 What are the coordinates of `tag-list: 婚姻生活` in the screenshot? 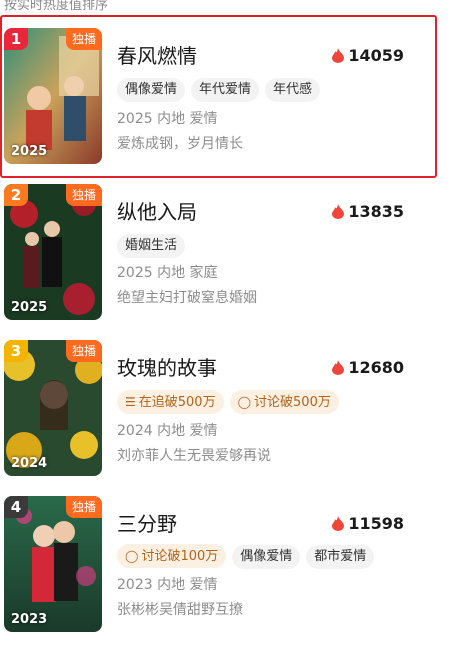 It's located at (154, 246).